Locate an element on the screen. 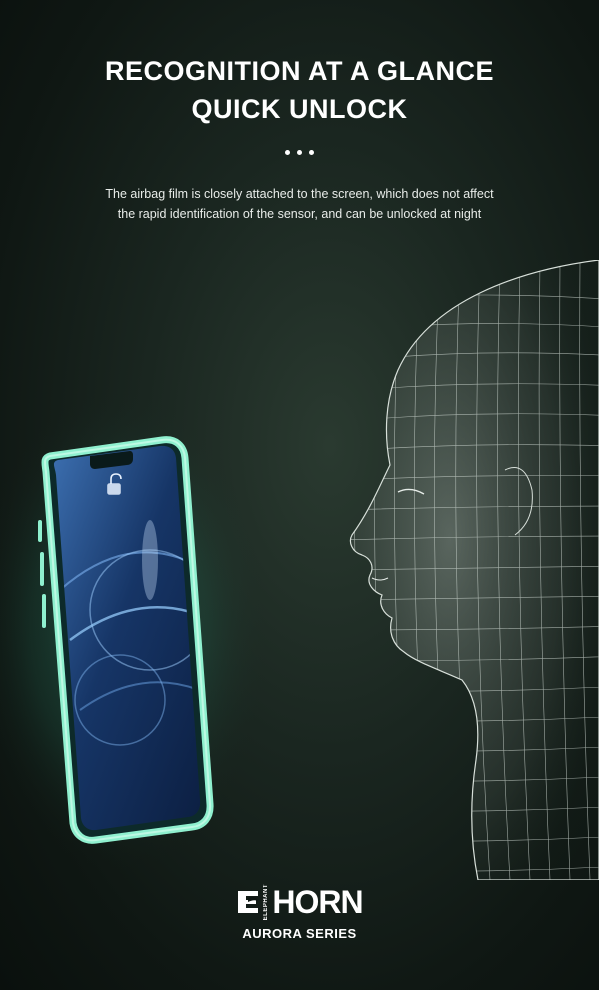  brand-mark: ELEPHANT HORN is located at coordinates (300, 902).